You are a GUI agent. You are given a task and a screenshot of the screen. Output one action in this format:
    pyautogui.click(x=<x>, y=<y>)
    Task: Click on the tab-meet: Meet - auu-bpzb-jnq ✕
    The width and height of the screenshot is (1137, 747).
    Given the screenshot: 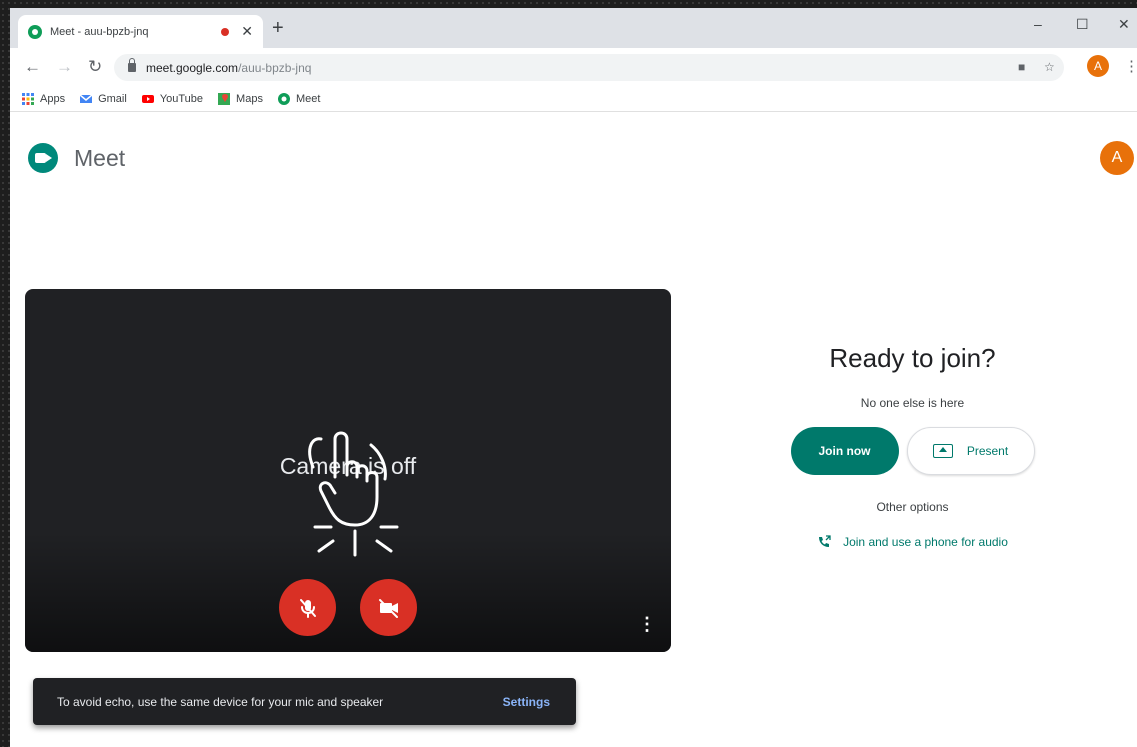 What is the action you would take?
    pyautogui.click(x=140, y=31)
    